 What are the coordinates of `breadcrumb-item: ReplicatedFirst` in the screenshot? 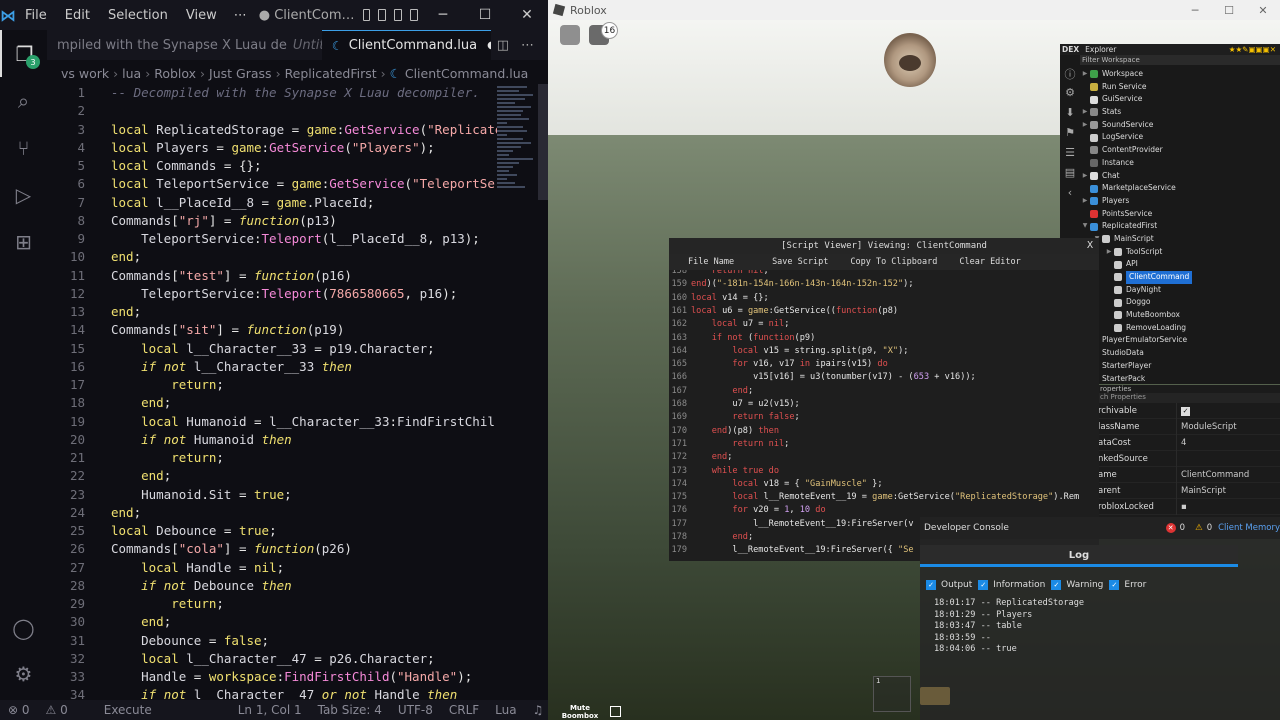 It's located at (331, 73).